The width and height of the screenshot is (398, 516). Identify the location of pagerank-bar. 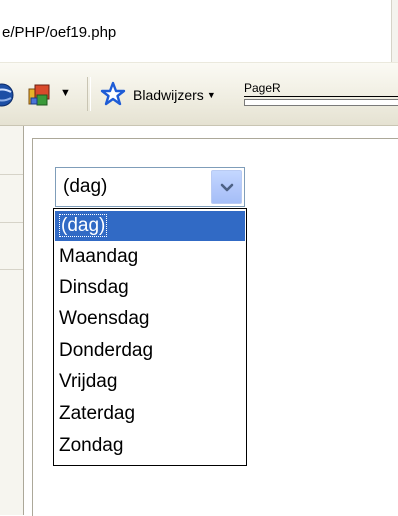
(321, 102).